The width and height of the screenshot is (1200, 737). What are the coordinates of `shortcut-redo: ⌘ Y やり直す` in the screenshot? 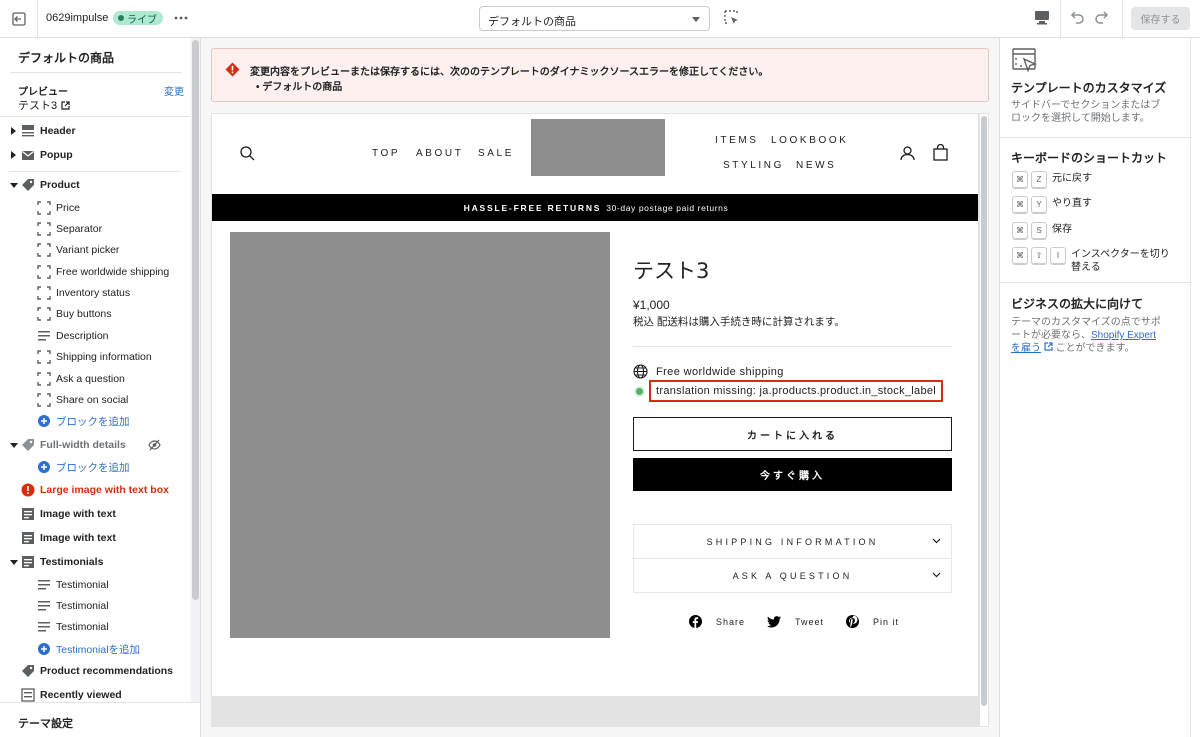 It's located at (1052, 204).